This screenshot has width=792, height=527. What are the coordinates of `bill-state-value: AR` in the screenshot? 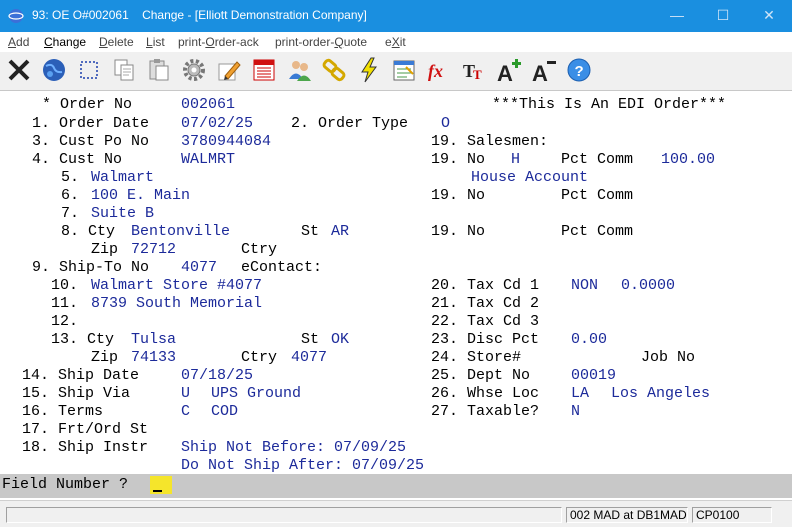 It's located at (340, 232).